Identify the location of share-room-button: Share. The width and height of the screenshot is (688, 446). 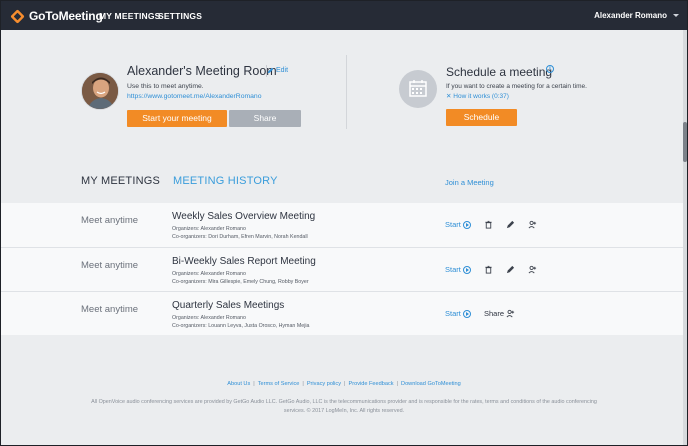
(265, 118).